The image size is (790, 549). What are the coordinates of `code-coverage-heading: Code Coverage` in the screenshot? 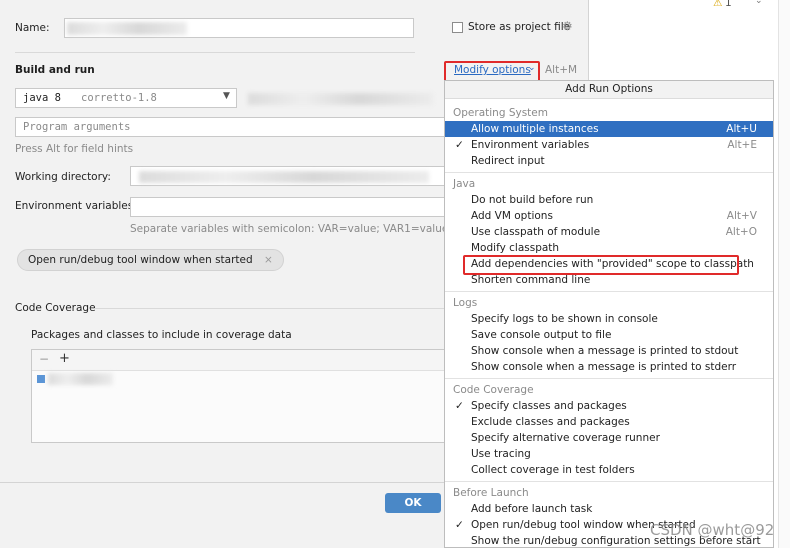 It's located at (55, 308).